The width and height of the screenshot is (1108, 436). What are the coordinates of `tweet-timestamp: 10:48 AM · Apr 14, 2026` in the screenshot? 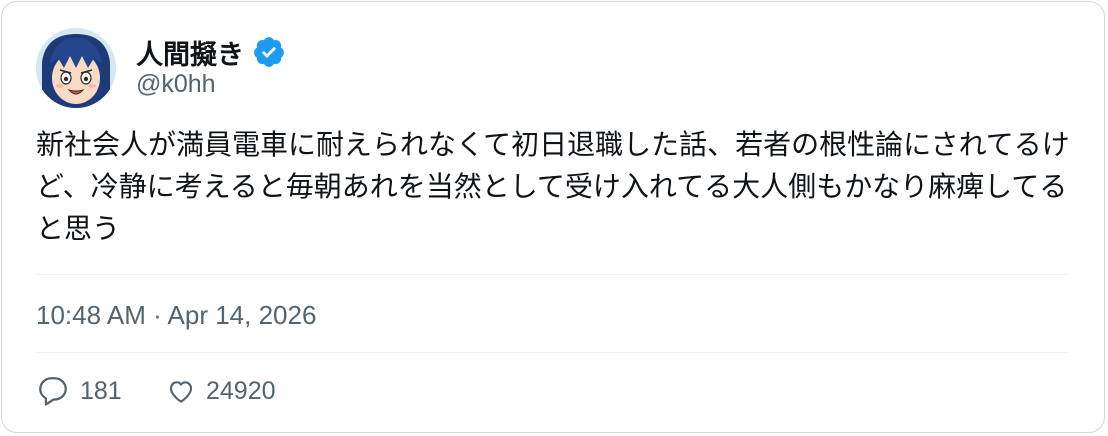 It's located at (176, 315).